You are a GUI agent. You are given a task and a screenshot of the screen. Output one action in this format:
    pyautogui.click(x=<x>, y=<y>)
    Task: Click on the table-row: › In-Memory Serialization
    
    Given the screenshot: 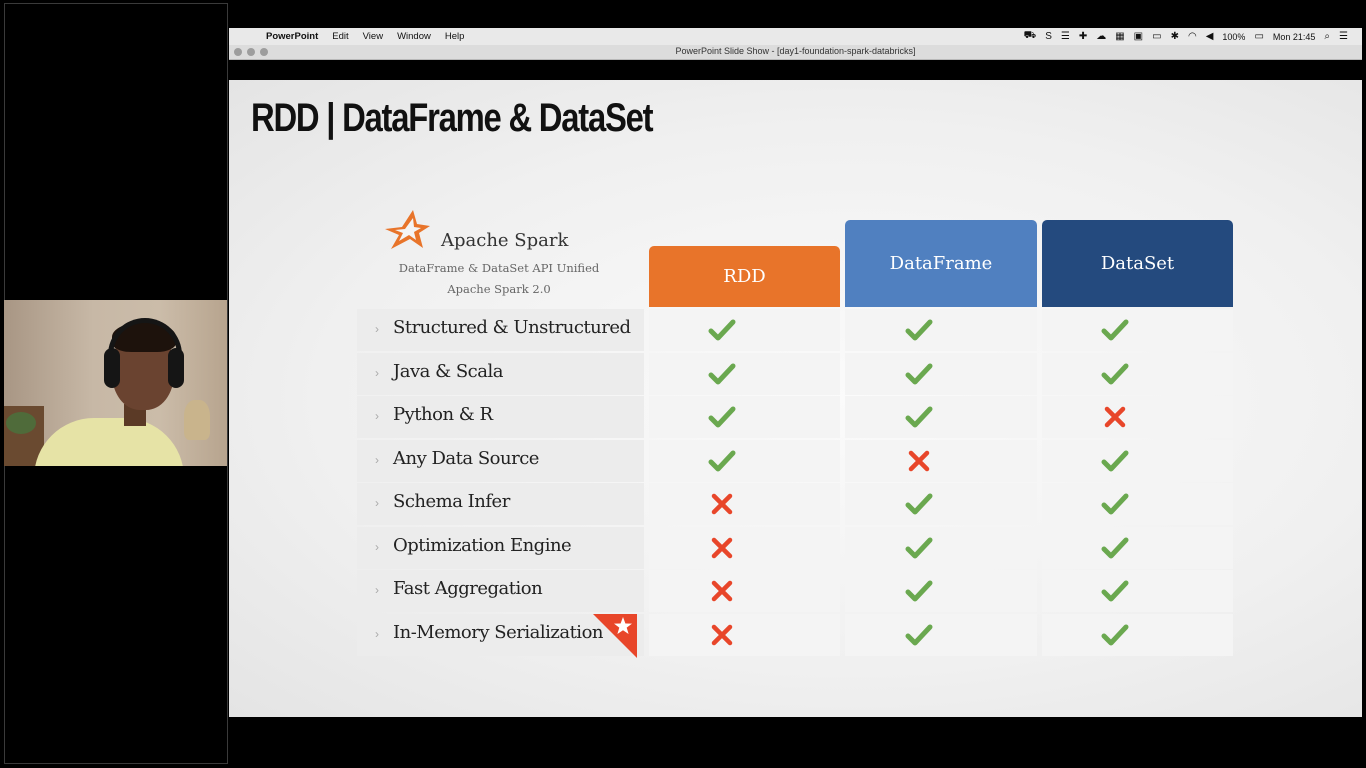 What is the action you would take?
    pyautogui.click(x=795, y=634)
    